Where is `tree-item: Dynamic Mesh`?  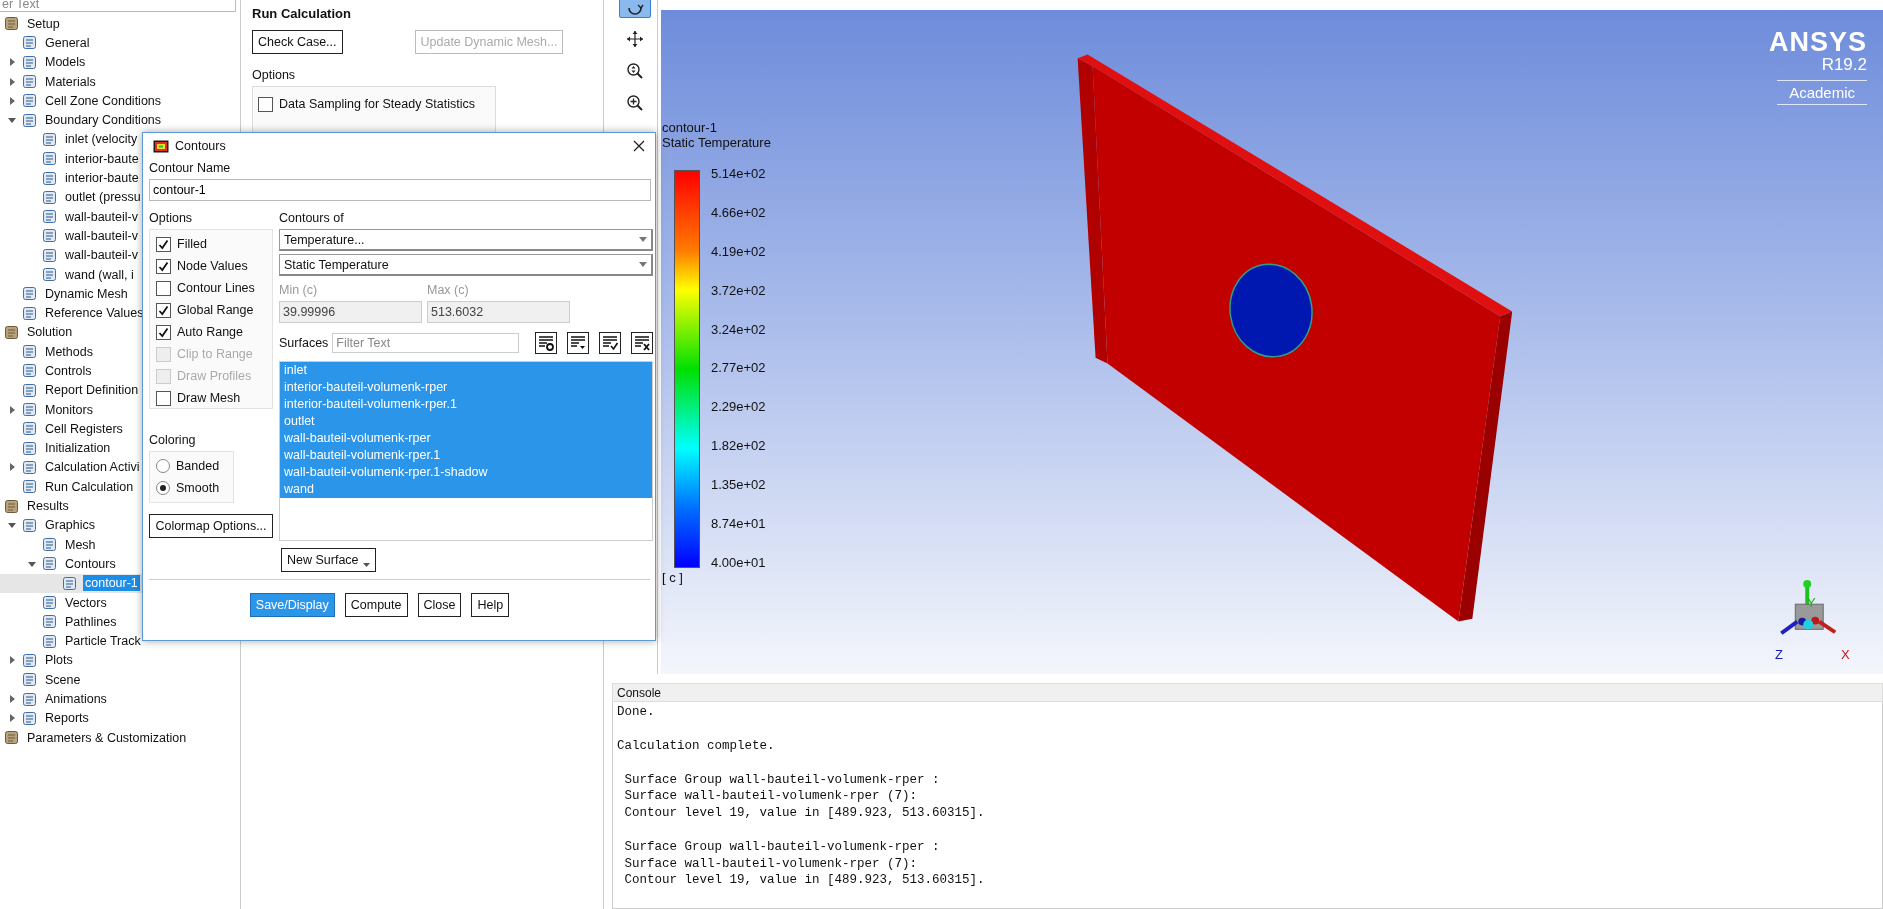 tree-item: Dynamic Mesh is located at coordinates (86, 293).